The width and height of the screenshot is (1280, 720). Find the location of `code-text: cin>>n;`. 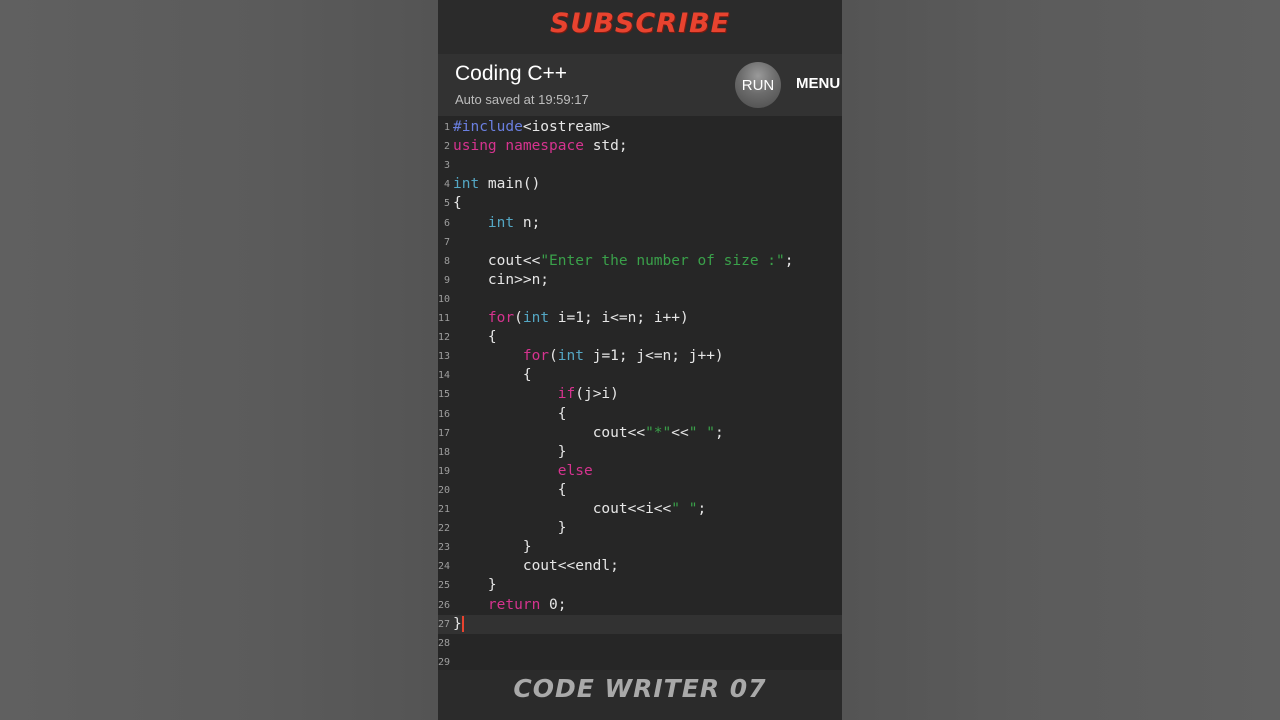

code-text: cin>>n; is located at coordinates (501, 280).